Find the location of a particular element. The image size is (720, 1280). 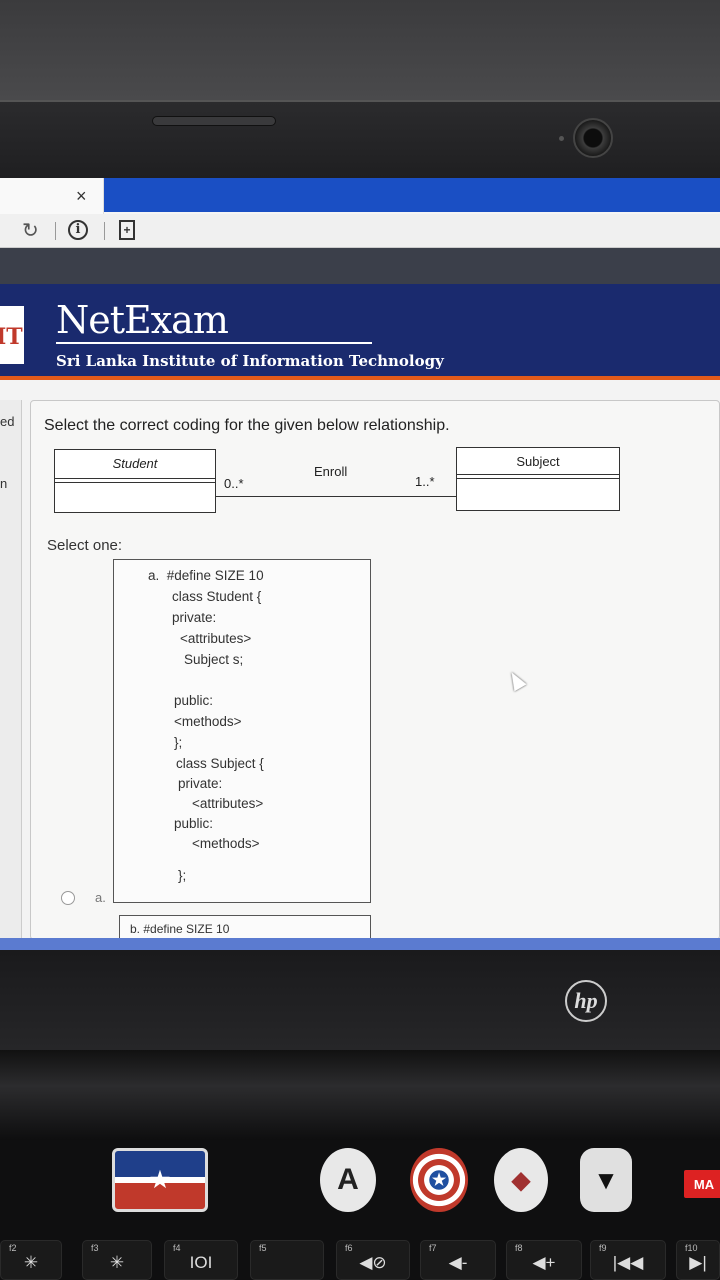

uml-class-subject: Subject is located at coordinates (538, 479).